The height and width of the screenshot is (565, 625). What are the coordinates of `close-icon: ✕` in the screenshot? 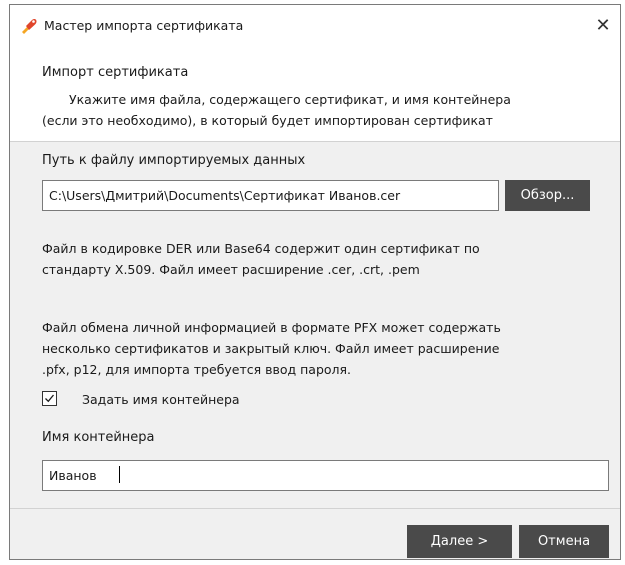 It's located at (603, 26).